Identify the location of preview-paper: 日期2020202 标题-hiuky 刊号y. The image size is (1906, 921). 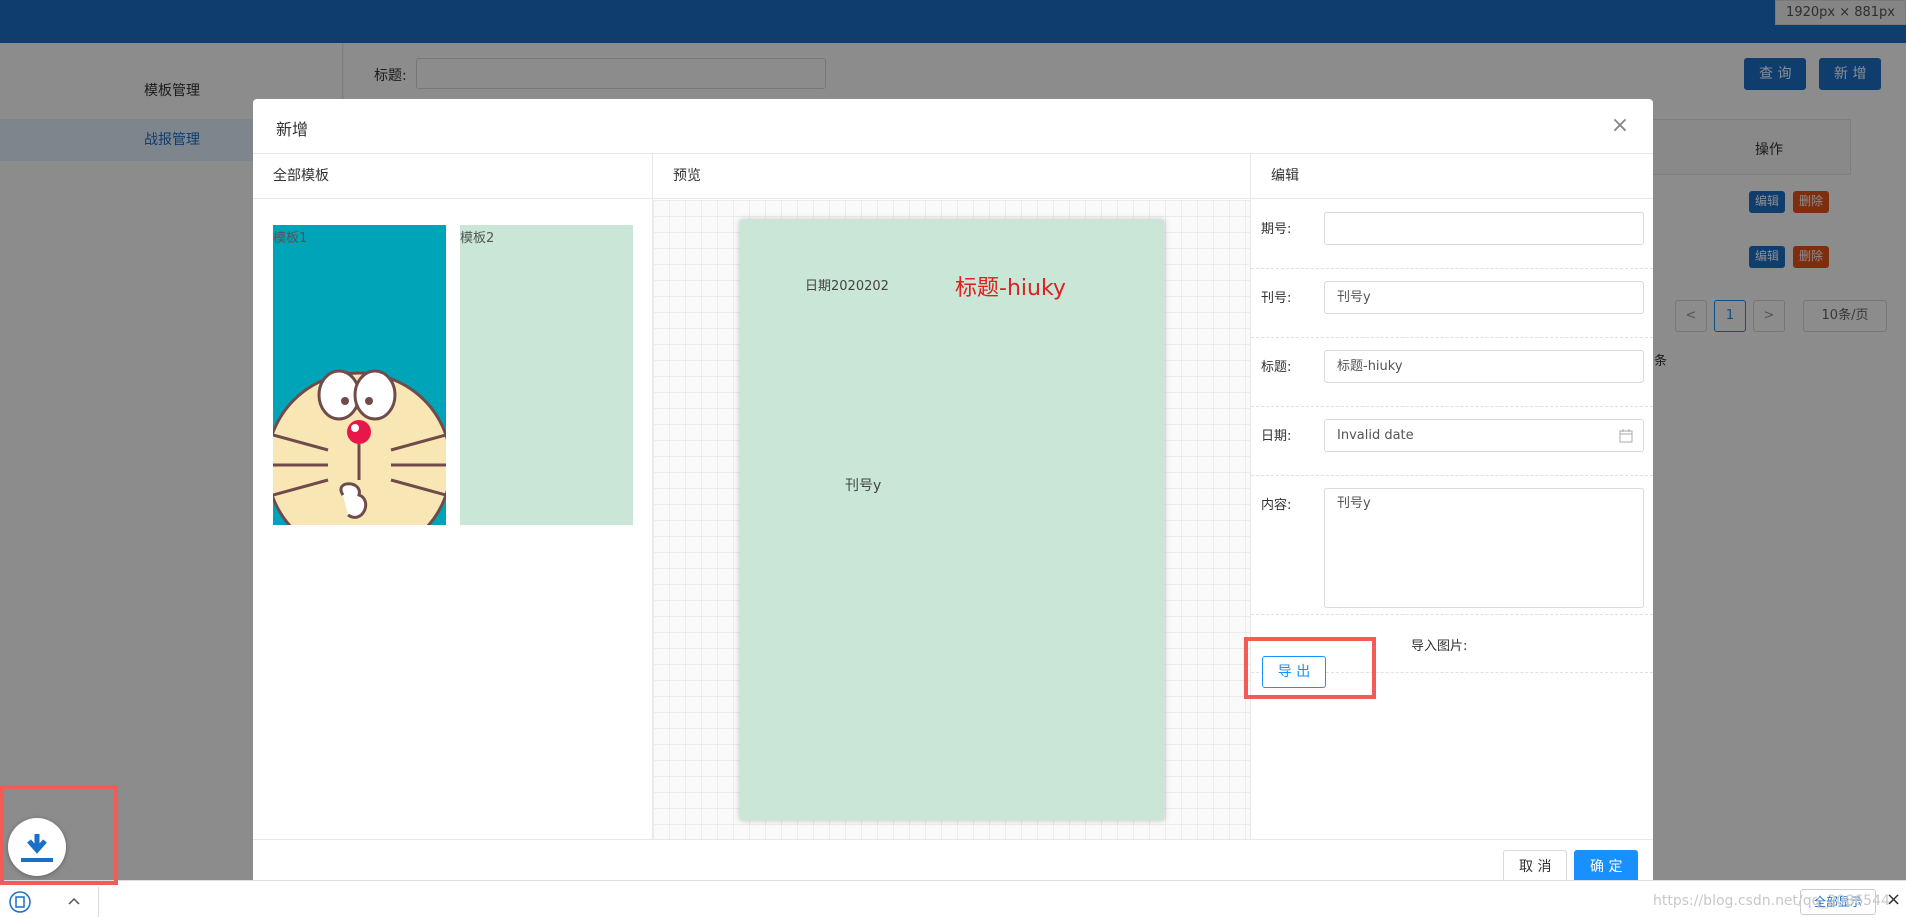
(952, 520).